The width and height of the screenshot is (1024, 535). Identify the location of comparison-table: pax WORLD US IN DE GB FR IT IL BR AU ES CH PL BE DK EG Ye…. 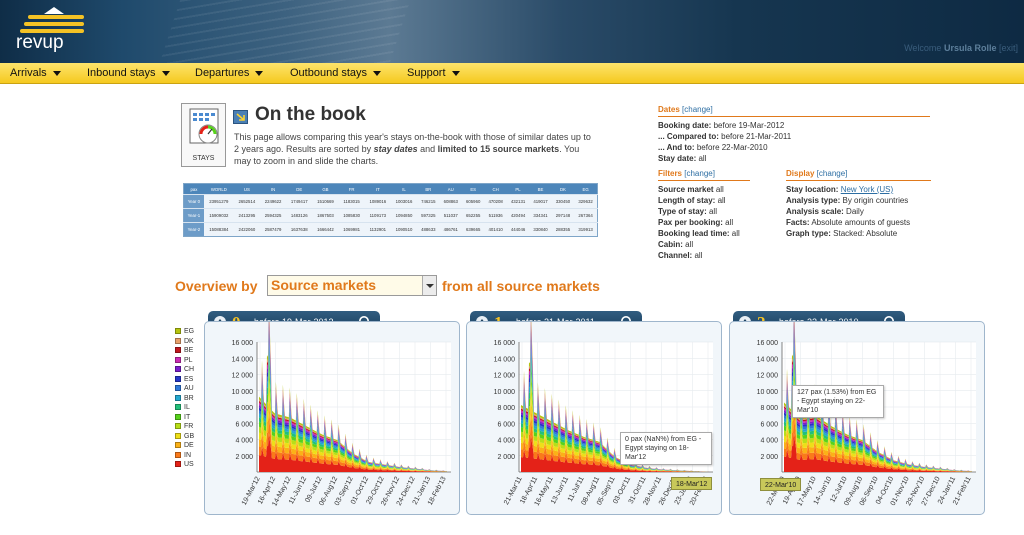
(390, 210).